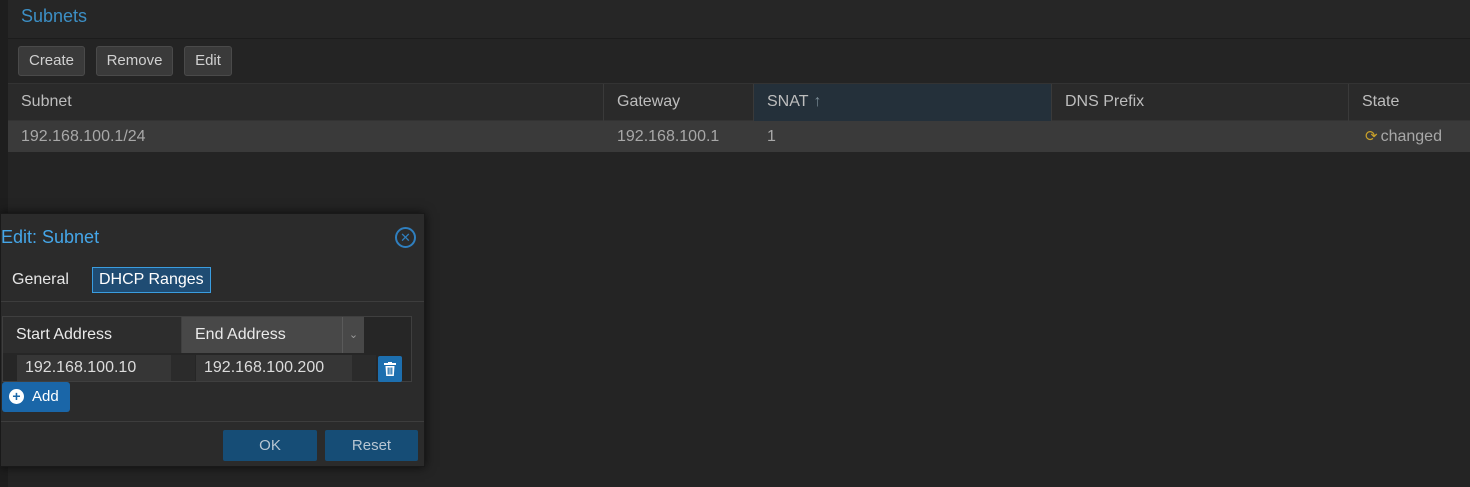 The width and height of the screenshot is (1470, 487). I want to click on cell-snat: 1, so click(771, 136).